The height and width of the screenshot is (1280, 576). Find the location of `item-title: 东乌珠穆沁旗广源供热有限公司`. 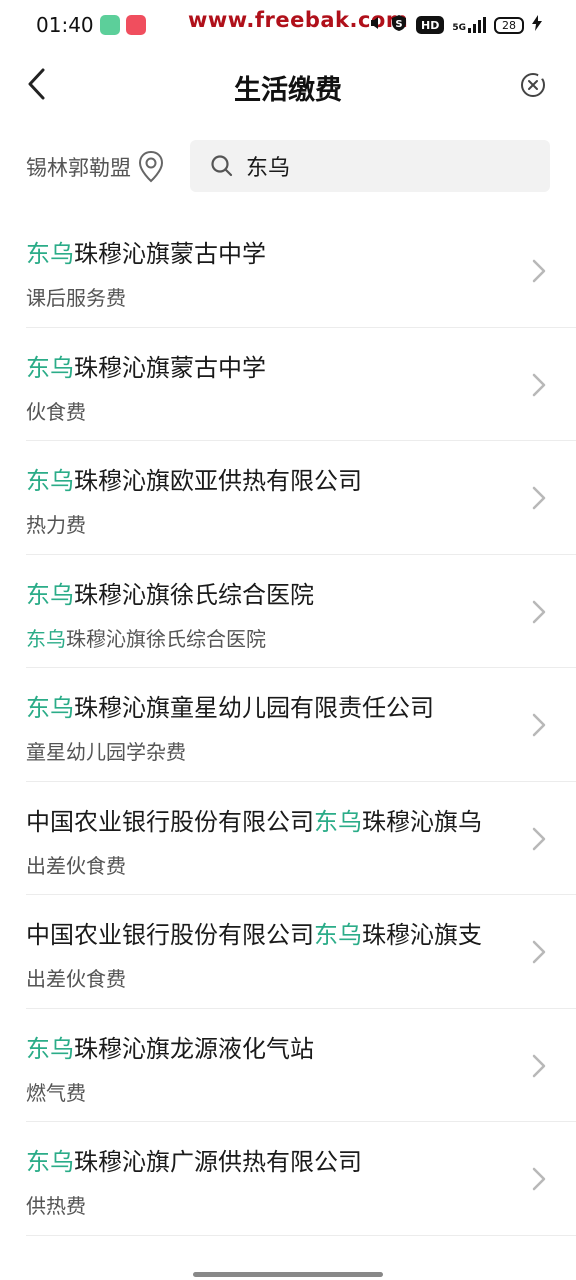

item-title: 东乌珠穆沁旗广源供热有限公司 is located at coordinates (264, 1159).